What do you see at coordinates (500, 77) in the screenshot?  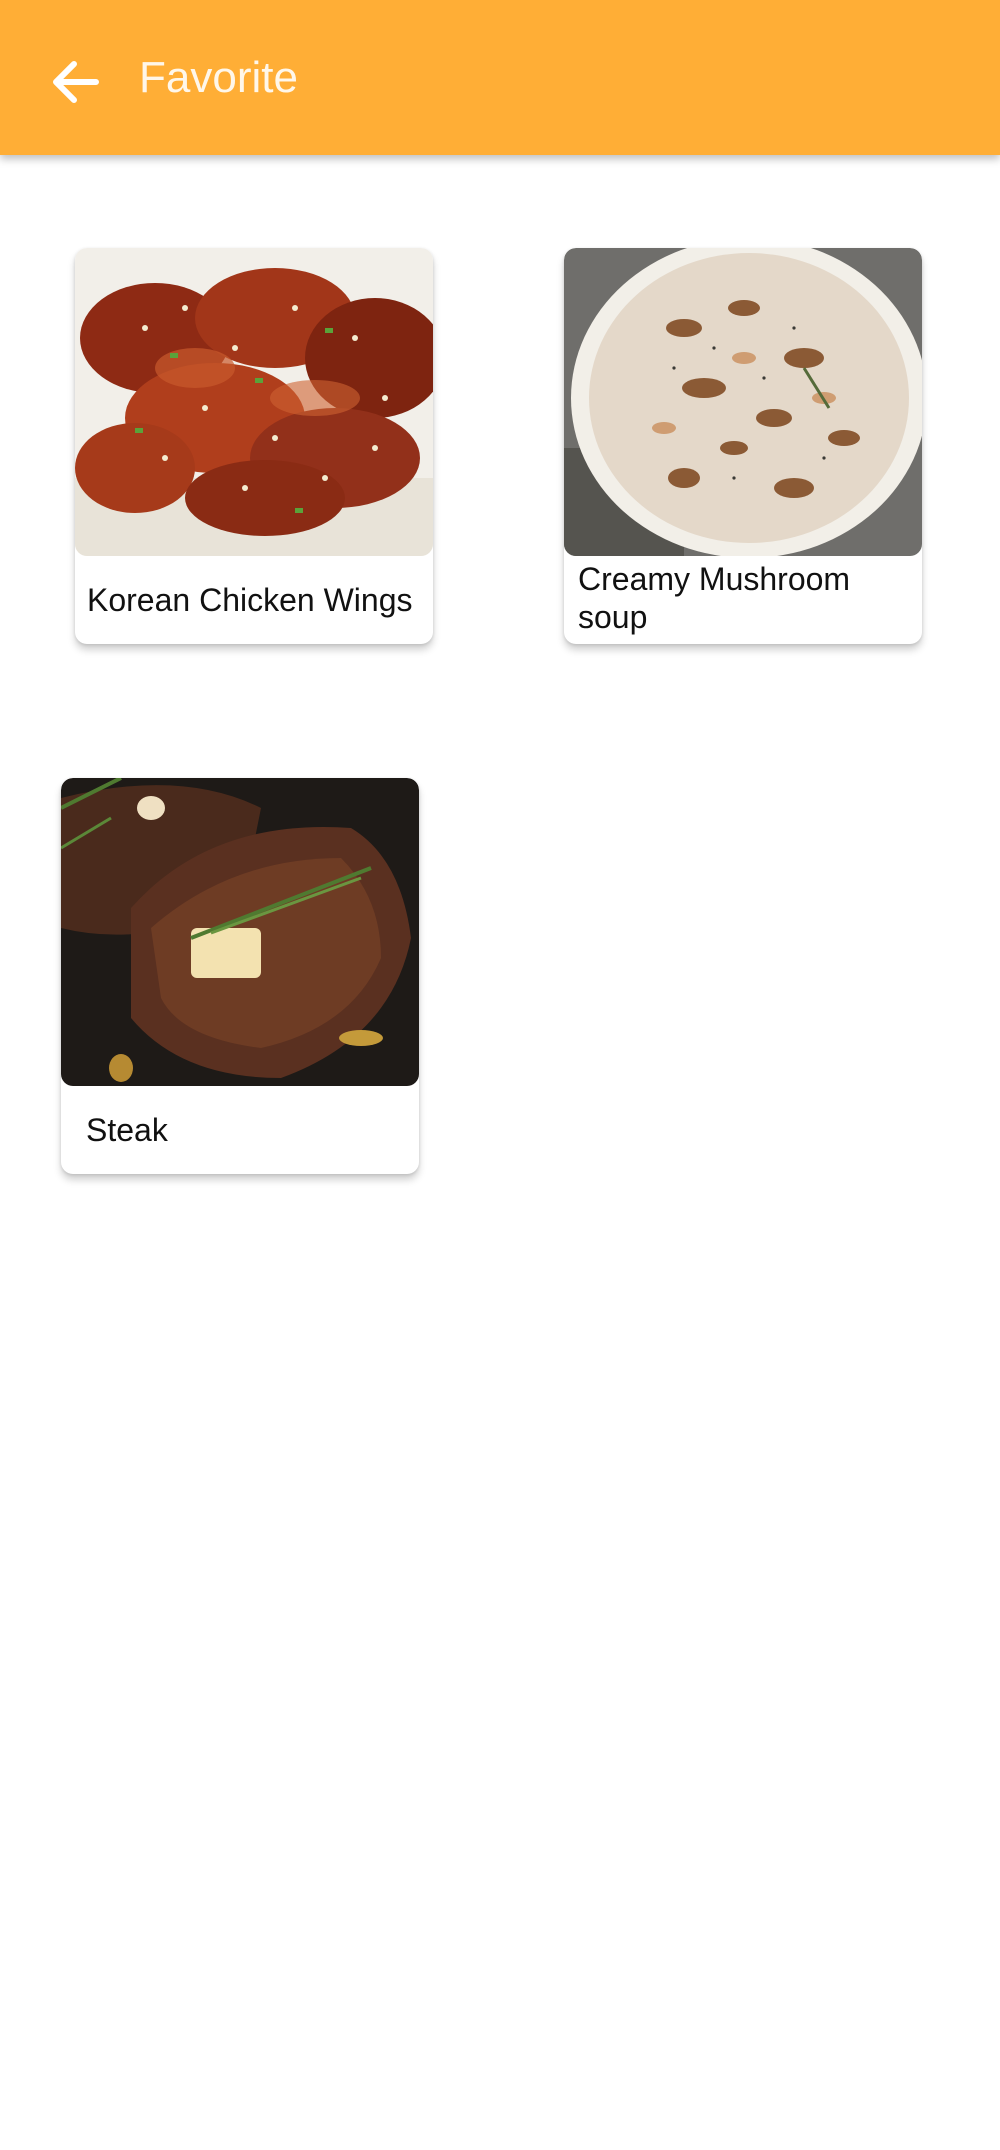 I see `app-bar: Favorite` at bounding box center [500, 77].